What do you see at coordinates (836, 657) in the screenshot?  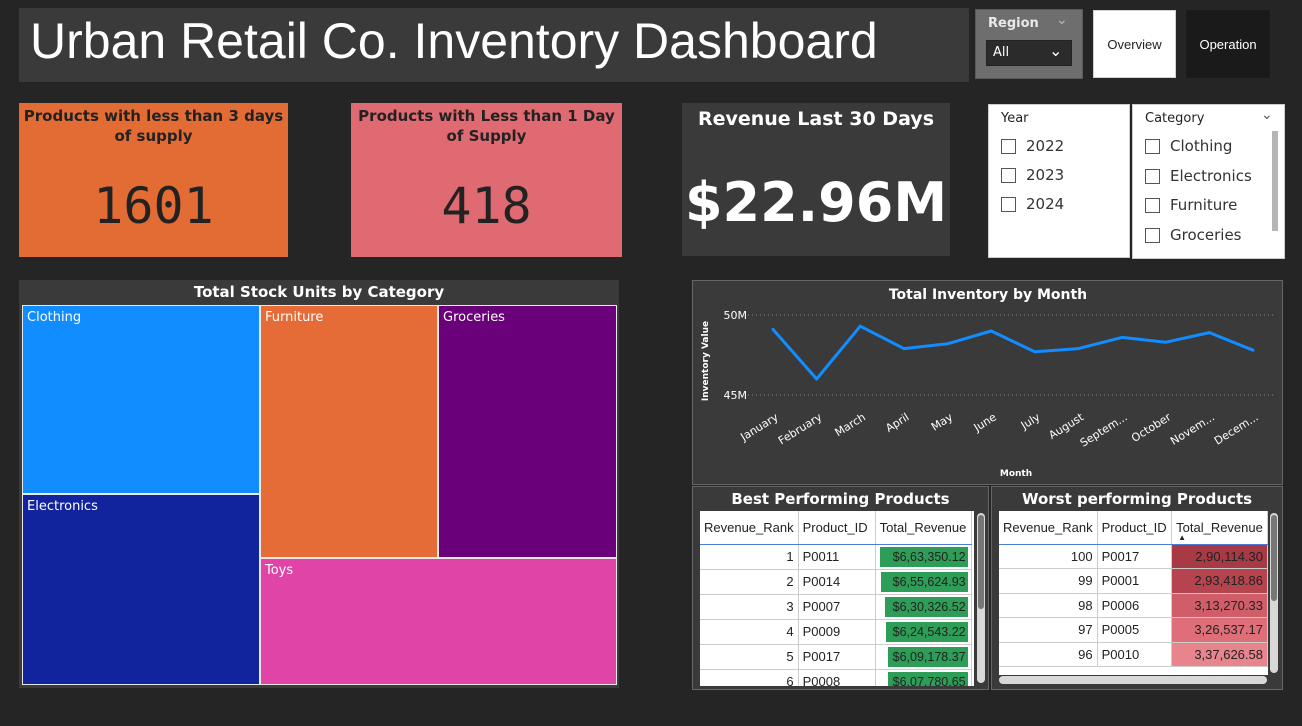 I see `table-row: 5 P0017 $6,09,178.37` at bounding box center [836, 657].